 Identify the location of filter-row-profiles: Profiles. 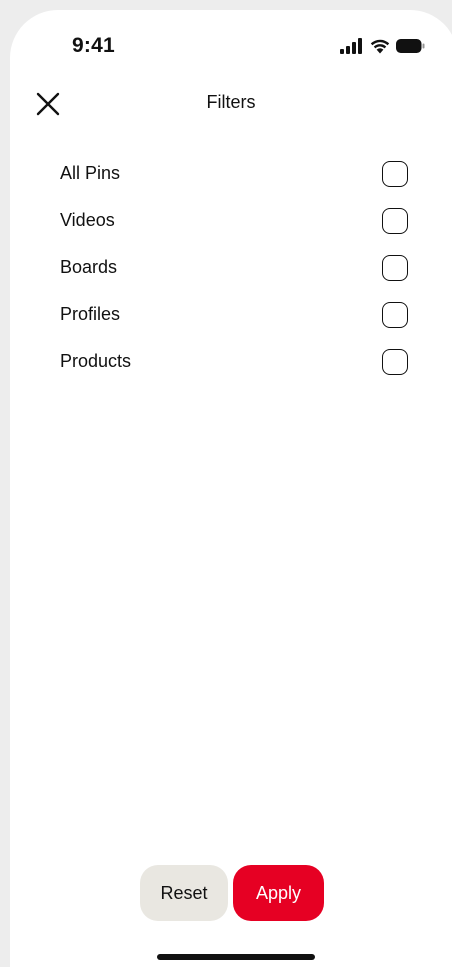
(231, 314).